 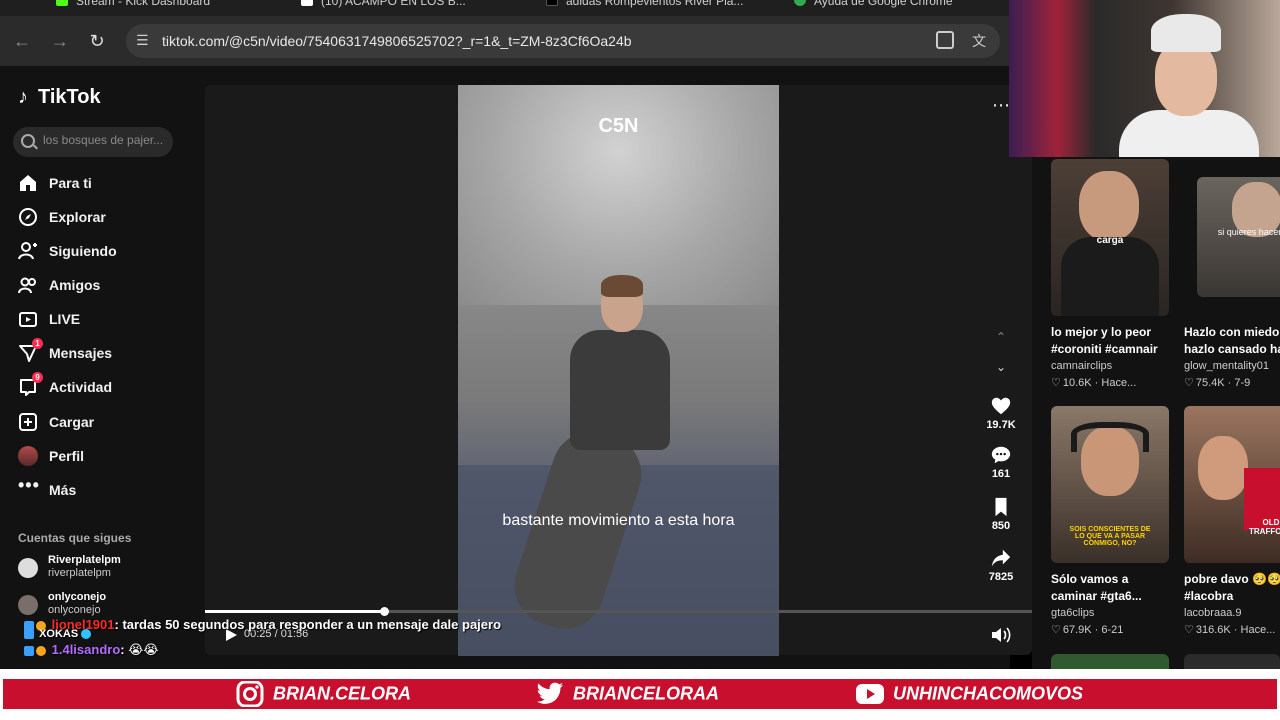 I want to click on activity-badge: 9, so click(x=37, y=377).